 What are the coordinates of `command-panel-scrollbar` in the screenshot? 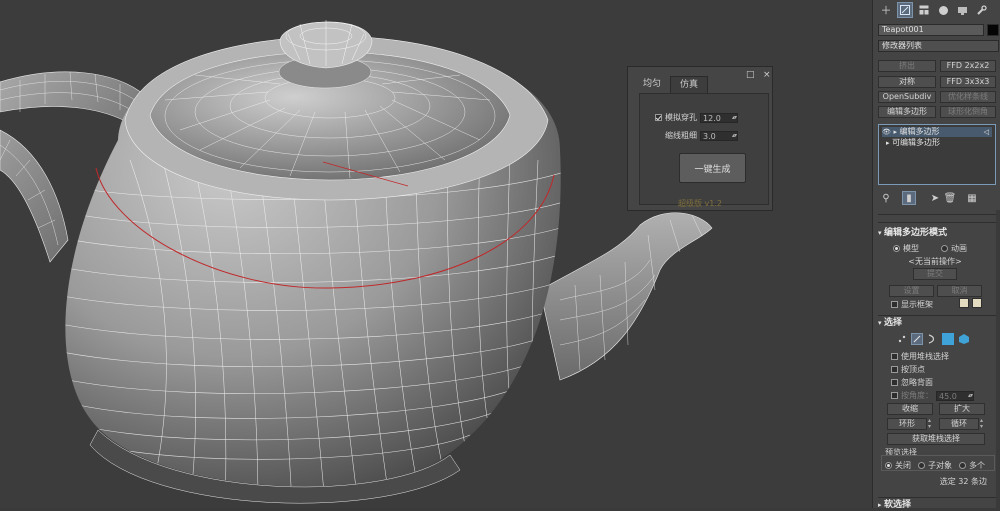 It's located at (998, 359).